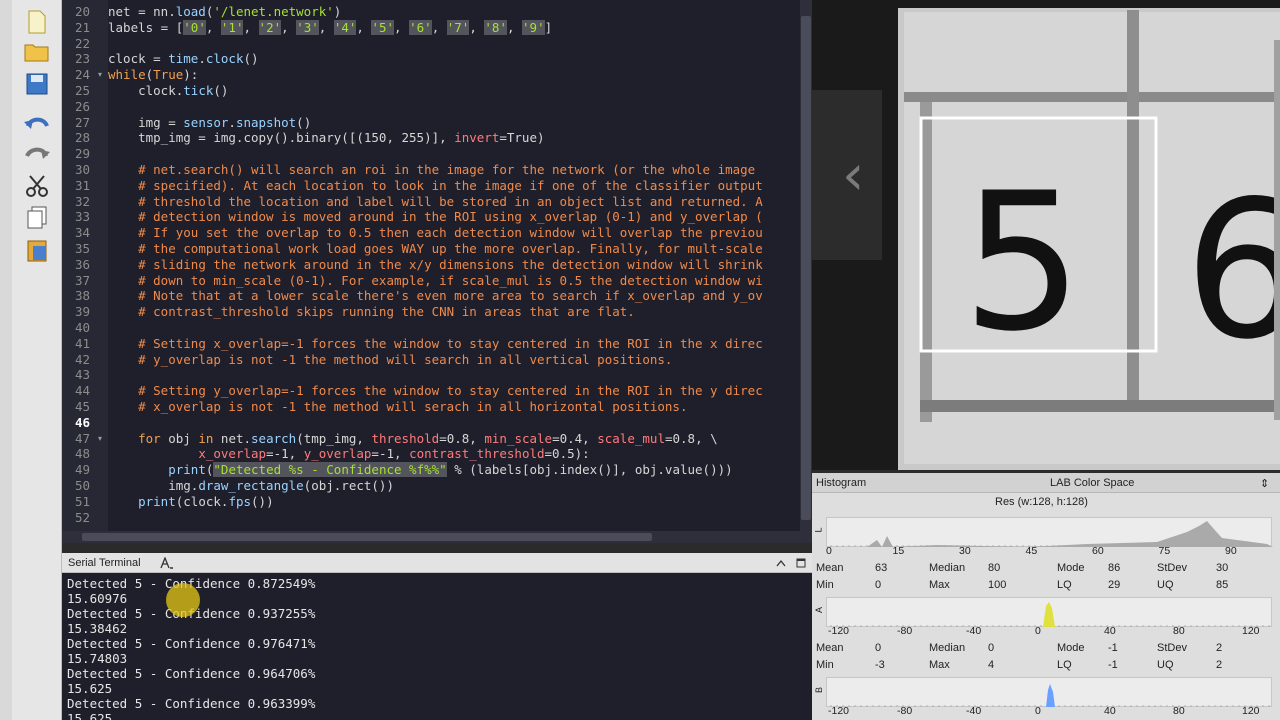 The image size is (1280, 720). Describe the element at coordinates (37, 360) in the screenshot. I see `toolbar` at that location.